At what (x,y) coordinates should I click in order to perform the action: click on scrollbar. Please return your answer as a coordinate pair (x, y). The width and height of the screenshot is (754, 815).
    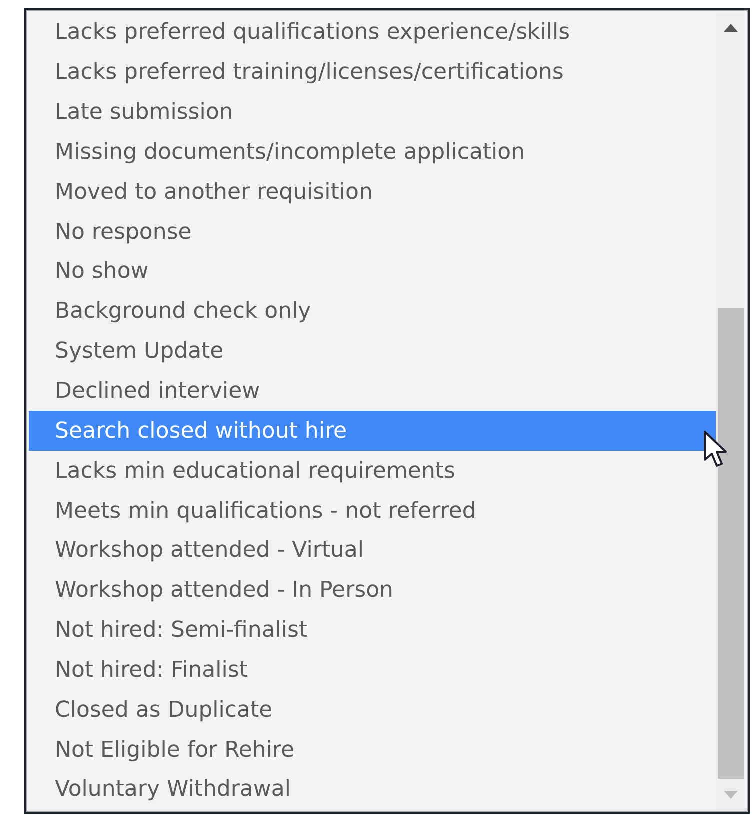
    Looking at the image, I should click on (731, 411).